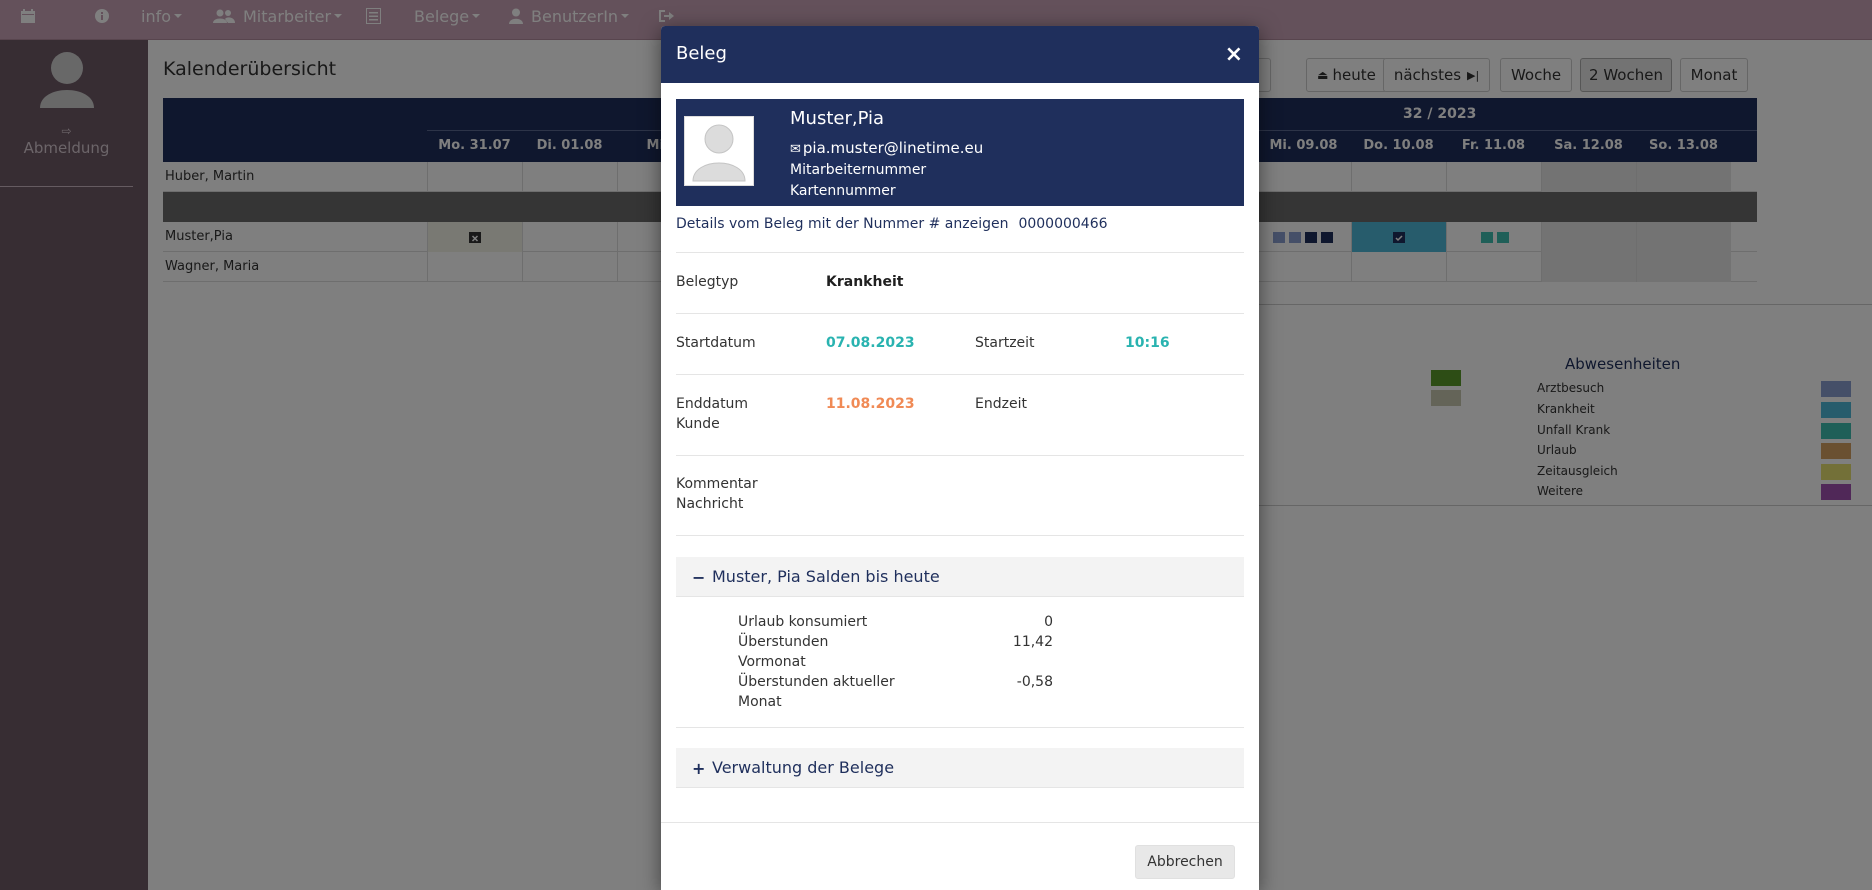  I want to click on enddatum-label: Enddatum, so click(712, 404).